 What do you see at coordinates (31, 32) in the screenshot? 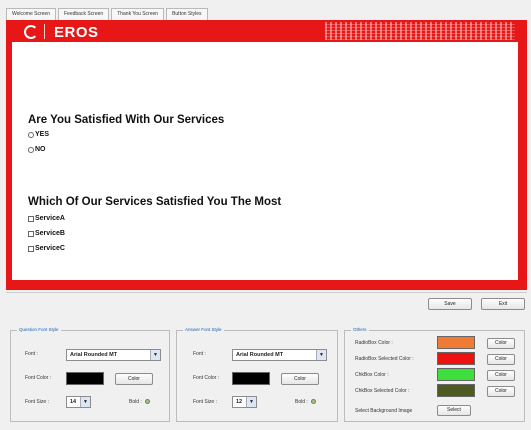
I see `eros-logo-icon` at bounding box center [31, 32].